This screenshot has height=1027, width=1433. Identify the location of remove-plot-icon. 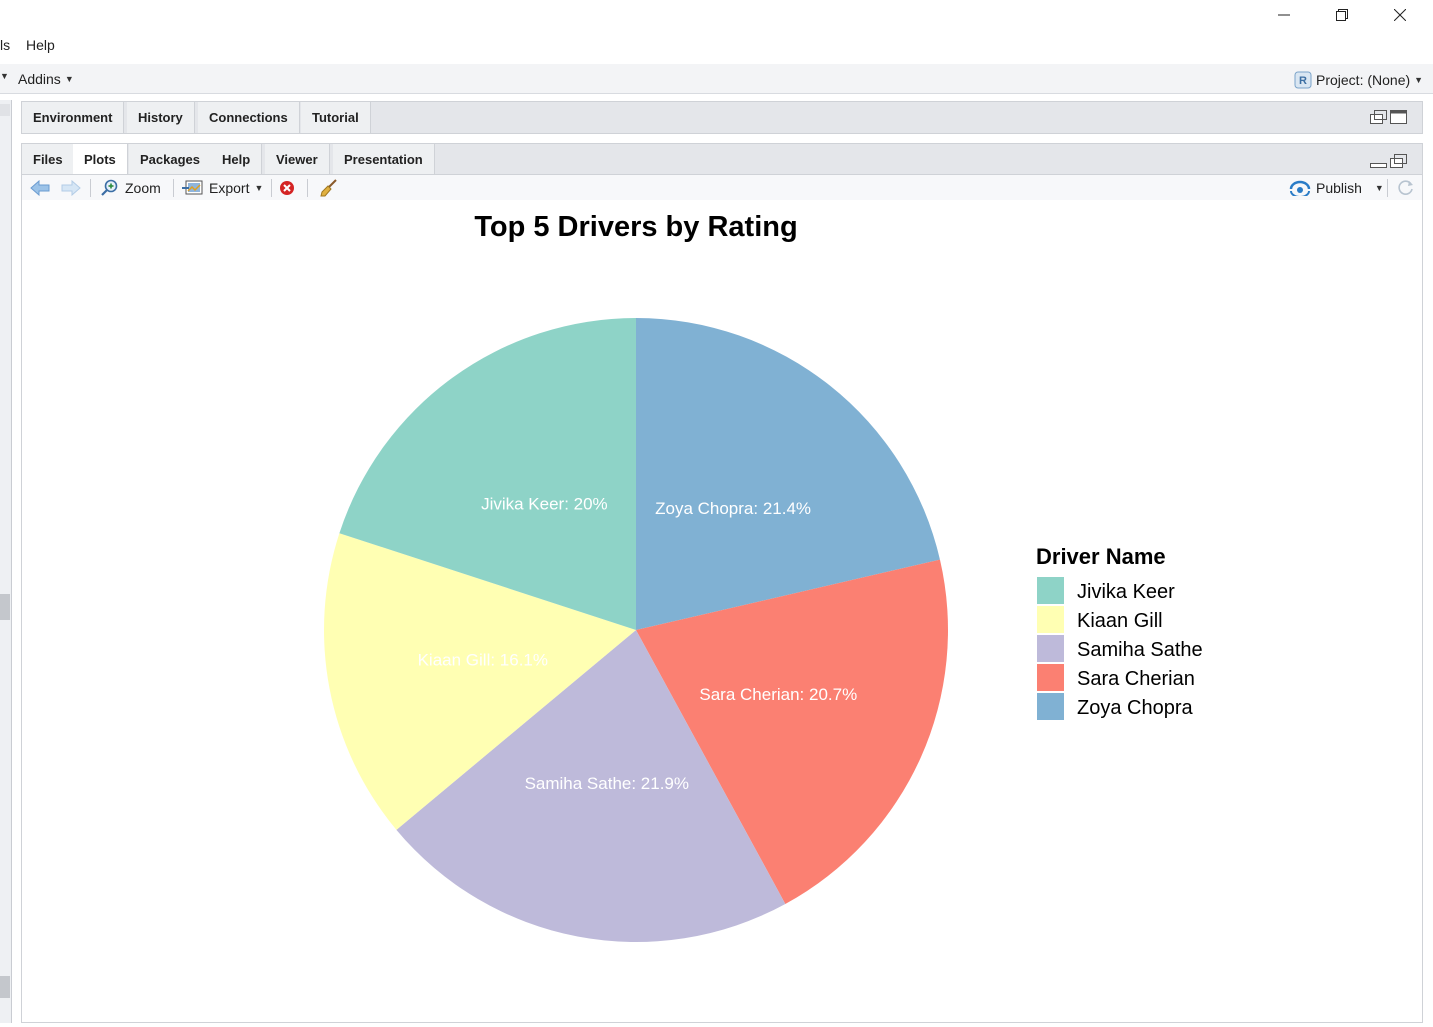
(287, 188).